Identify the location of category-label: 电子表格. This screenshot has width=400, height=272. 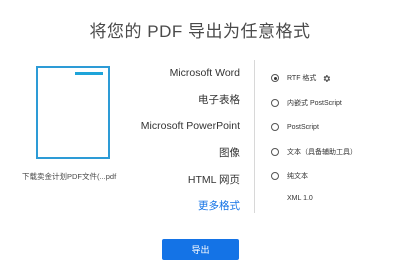
(219, 99).